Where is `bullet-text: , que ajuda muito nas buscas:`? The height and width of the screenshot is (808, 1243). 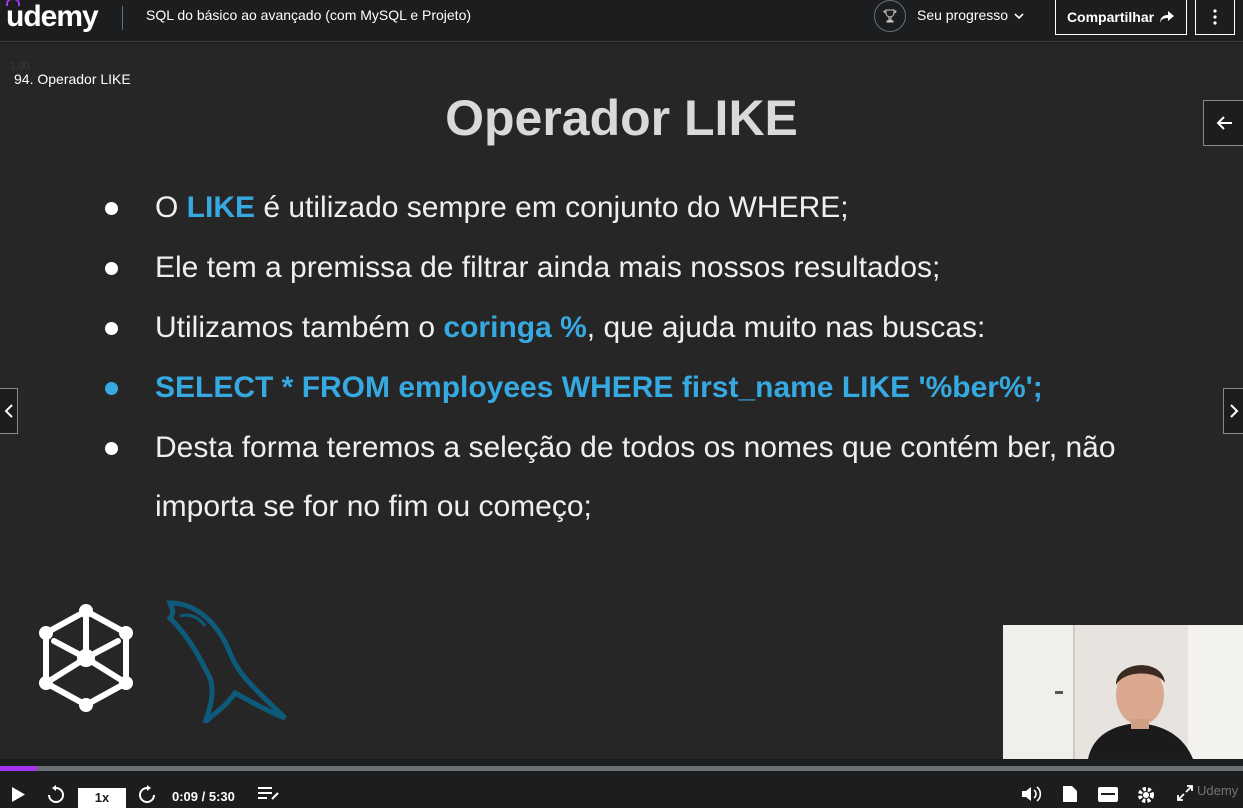
bullet-text: , que ajuda muito nas buscas: is located at coordinates (786, 327).